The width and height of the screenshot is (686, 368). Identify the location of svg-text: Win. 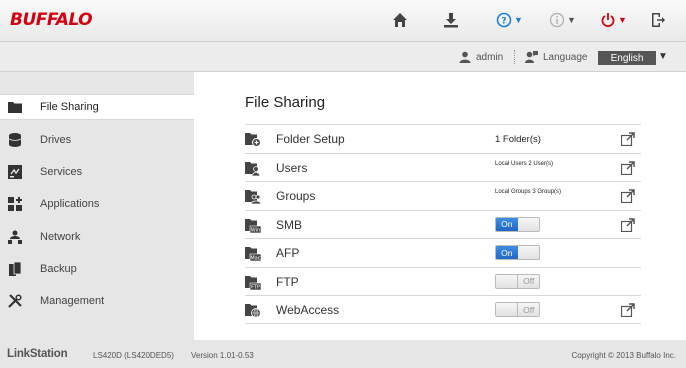
(255, 229).